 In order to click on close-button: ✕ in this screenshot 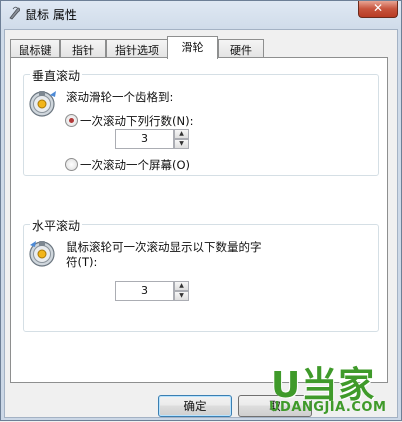, I will do `click(378, 9)`.